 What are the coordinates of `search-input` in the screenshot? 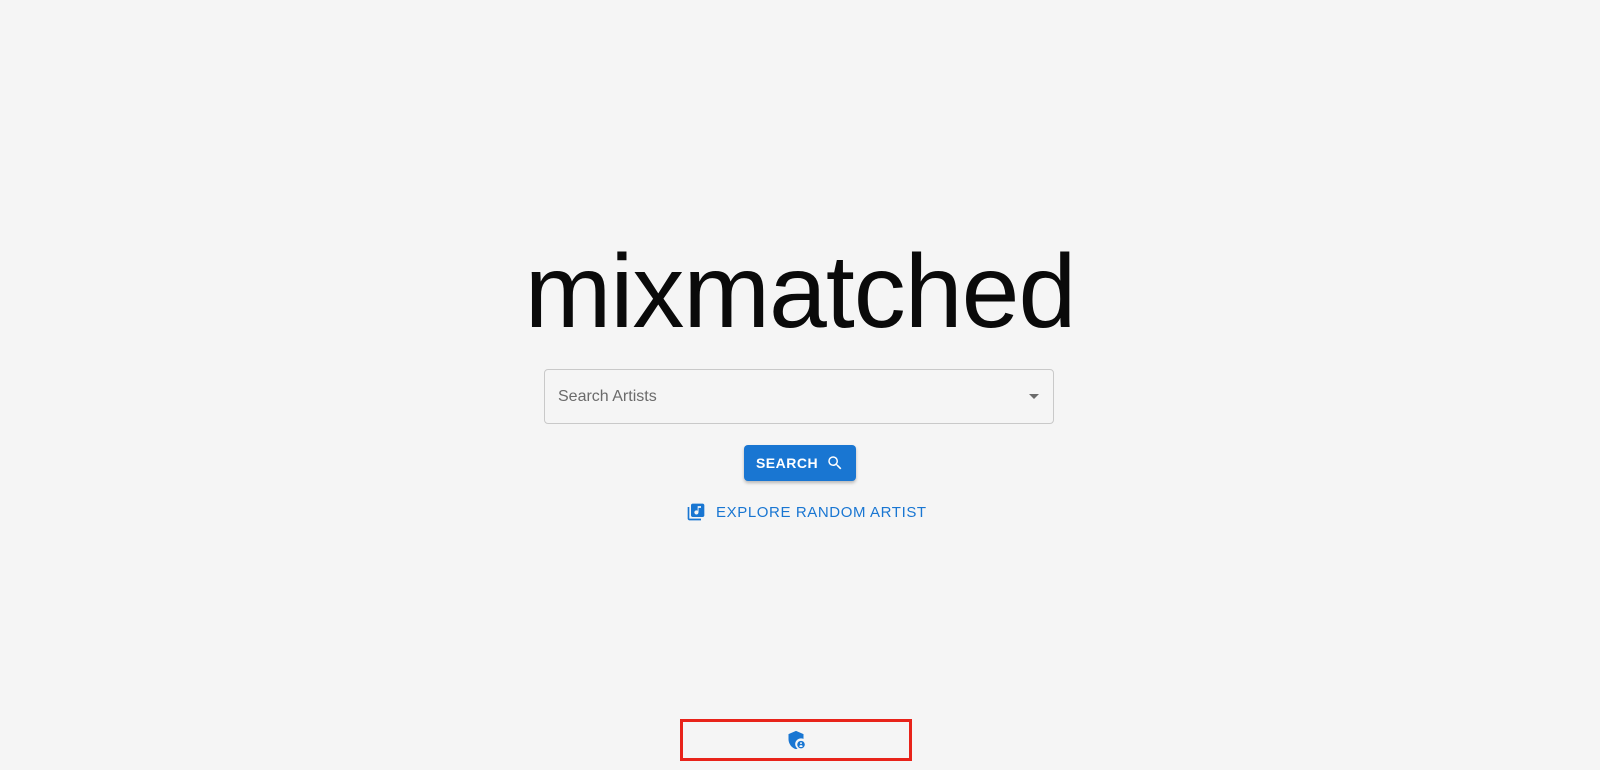 It's located at (778, 396).